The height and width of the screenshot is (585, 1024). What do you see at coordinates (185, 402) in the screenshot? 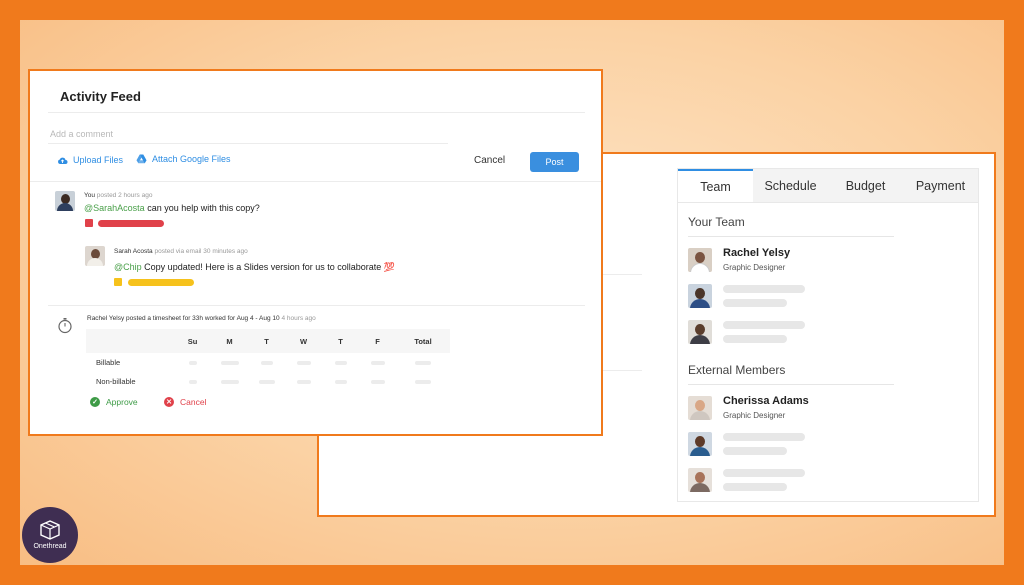
I see `cancel-timesheet-button: ✕ Cancel` at bounding box center [185, 402].